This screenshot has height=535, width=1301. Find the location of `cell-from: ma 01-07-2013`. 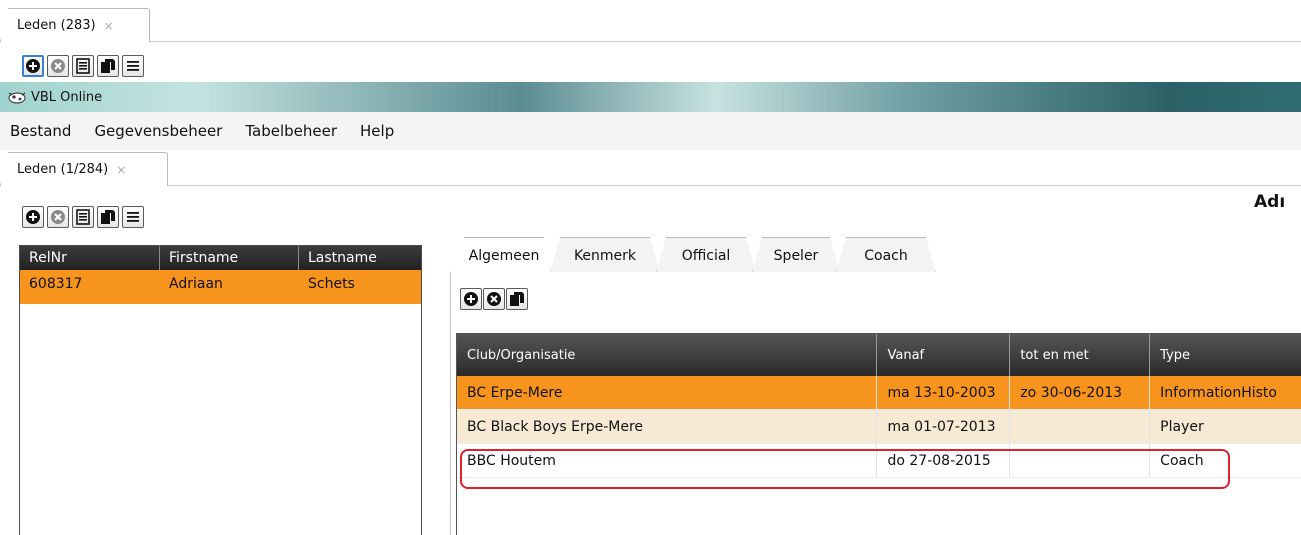

cell-from: ma 01-07-2013 is located at coordinates (944, 426).